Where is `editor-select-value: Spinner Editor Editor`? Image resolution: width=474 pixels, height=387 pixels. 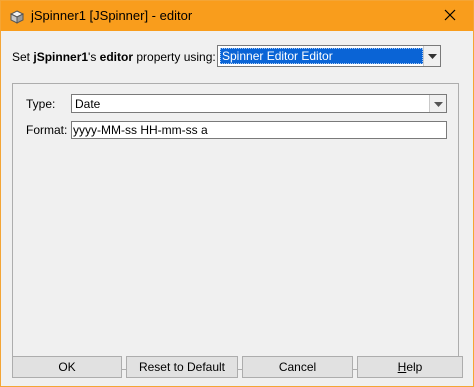 editor-select-value: Spinner Editor Editor is located at coordinates (321, 56).